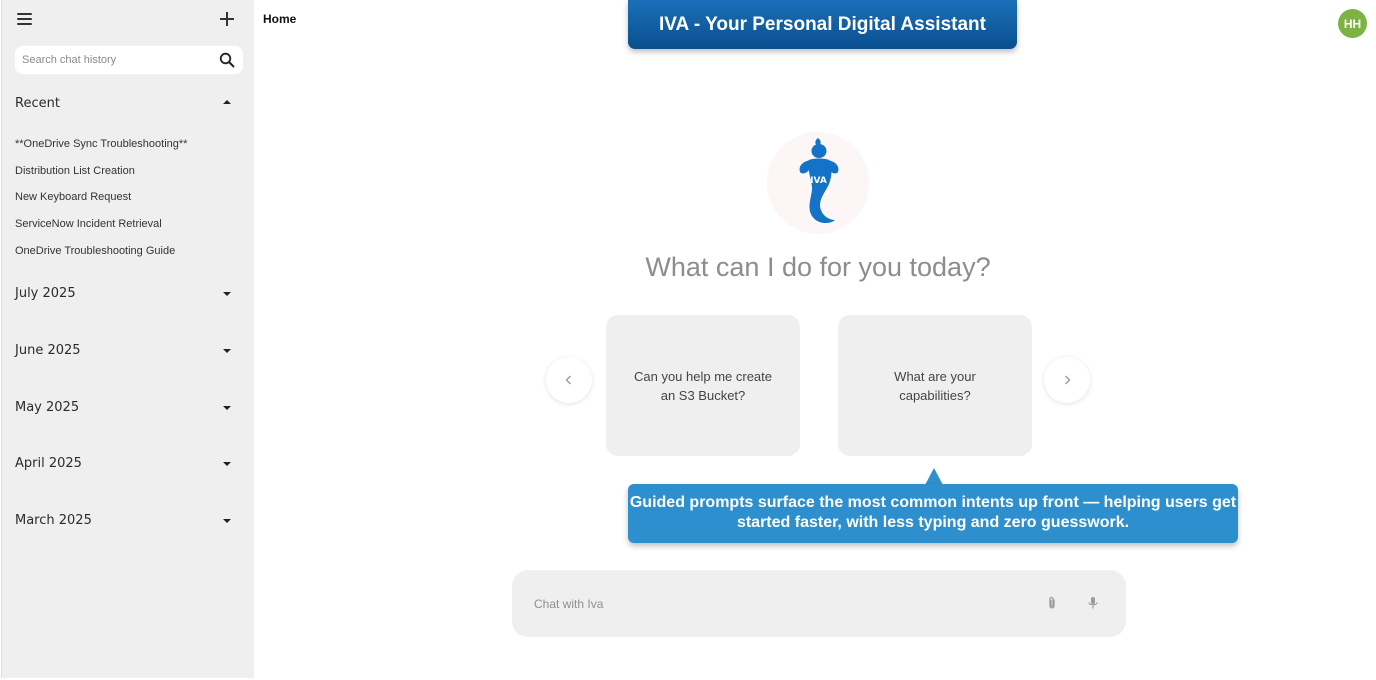 Image resolution: width=1376 pixels, height=680 pixels. I want to click on genie-mascot-icon: IVA, so click(819, 181).